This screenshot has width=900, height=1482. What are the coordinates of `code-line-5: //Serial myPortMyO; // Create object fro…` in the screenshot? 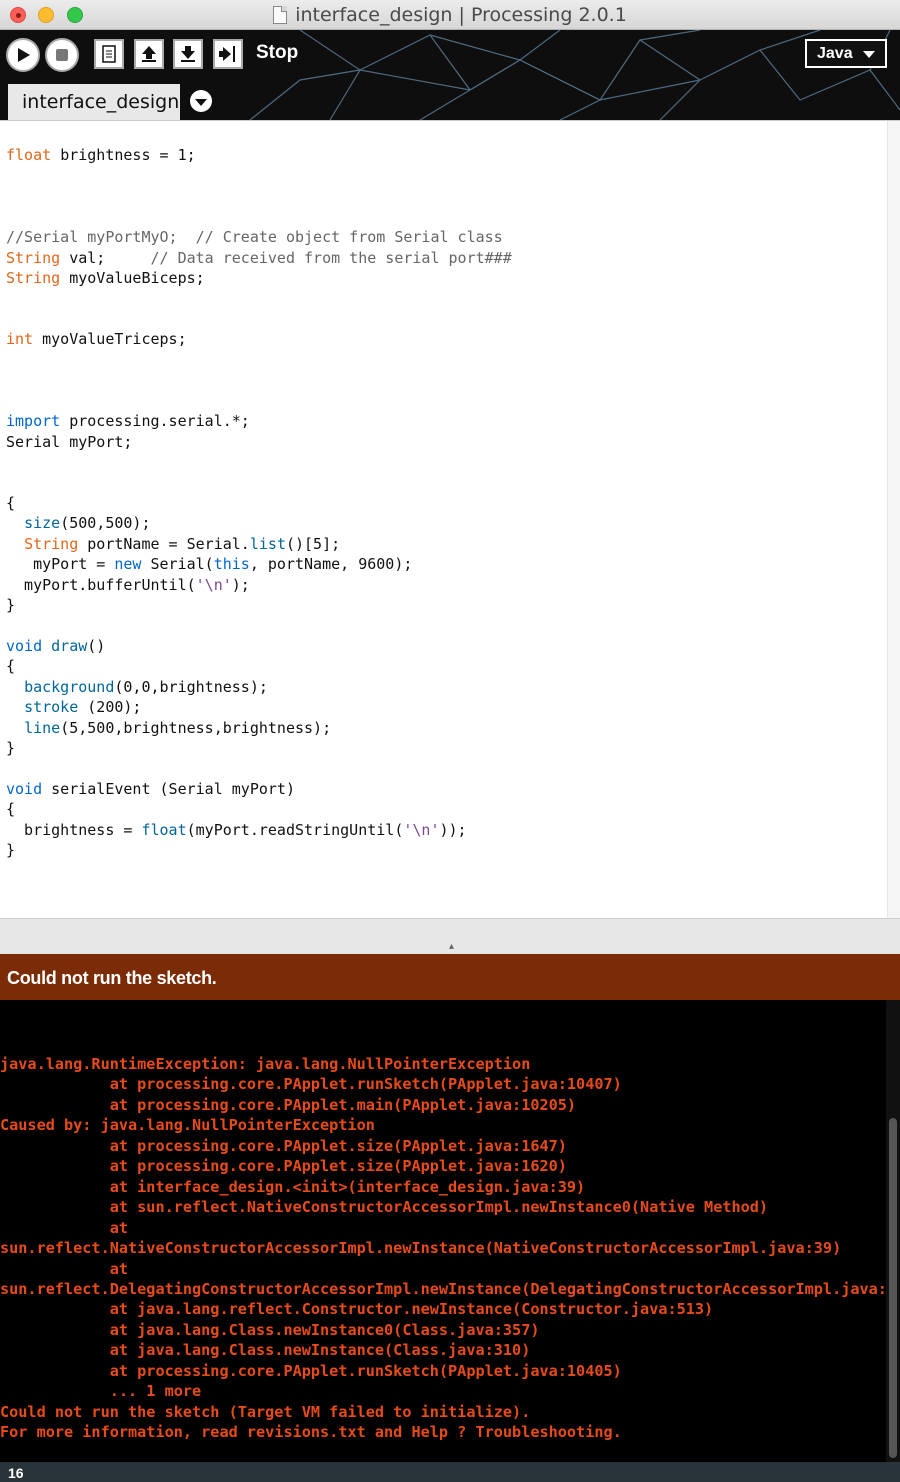 It's located at (254, 237).